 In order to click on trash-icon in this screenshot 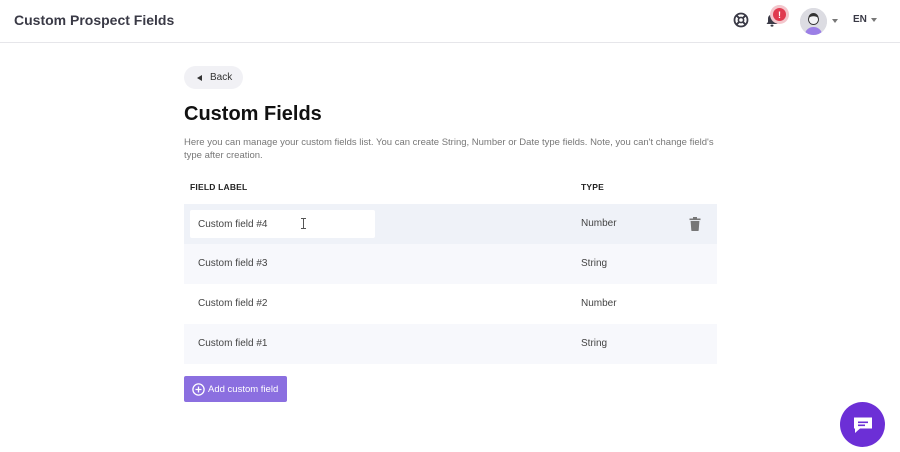, I will do `click(695, 224)`.